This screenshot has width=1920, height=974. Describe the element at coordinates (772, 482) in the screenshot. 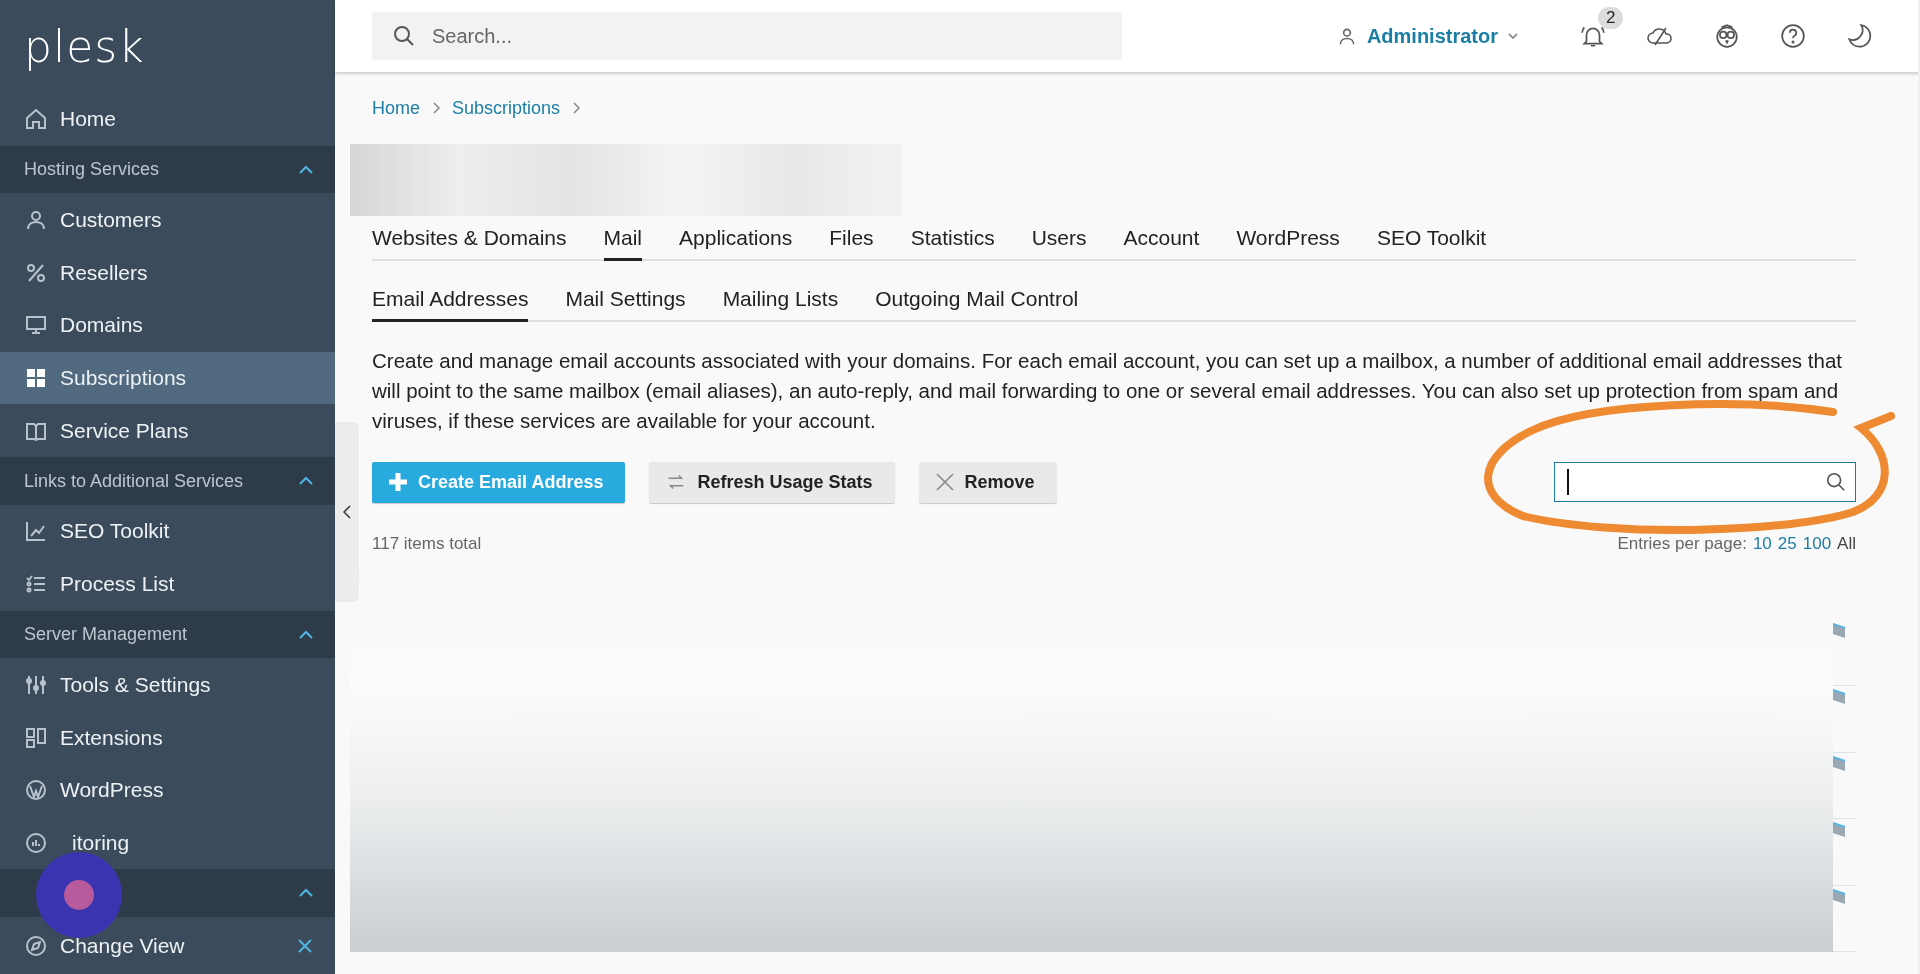

I see `refresh-button: Refresh Usage Stats` at that location.